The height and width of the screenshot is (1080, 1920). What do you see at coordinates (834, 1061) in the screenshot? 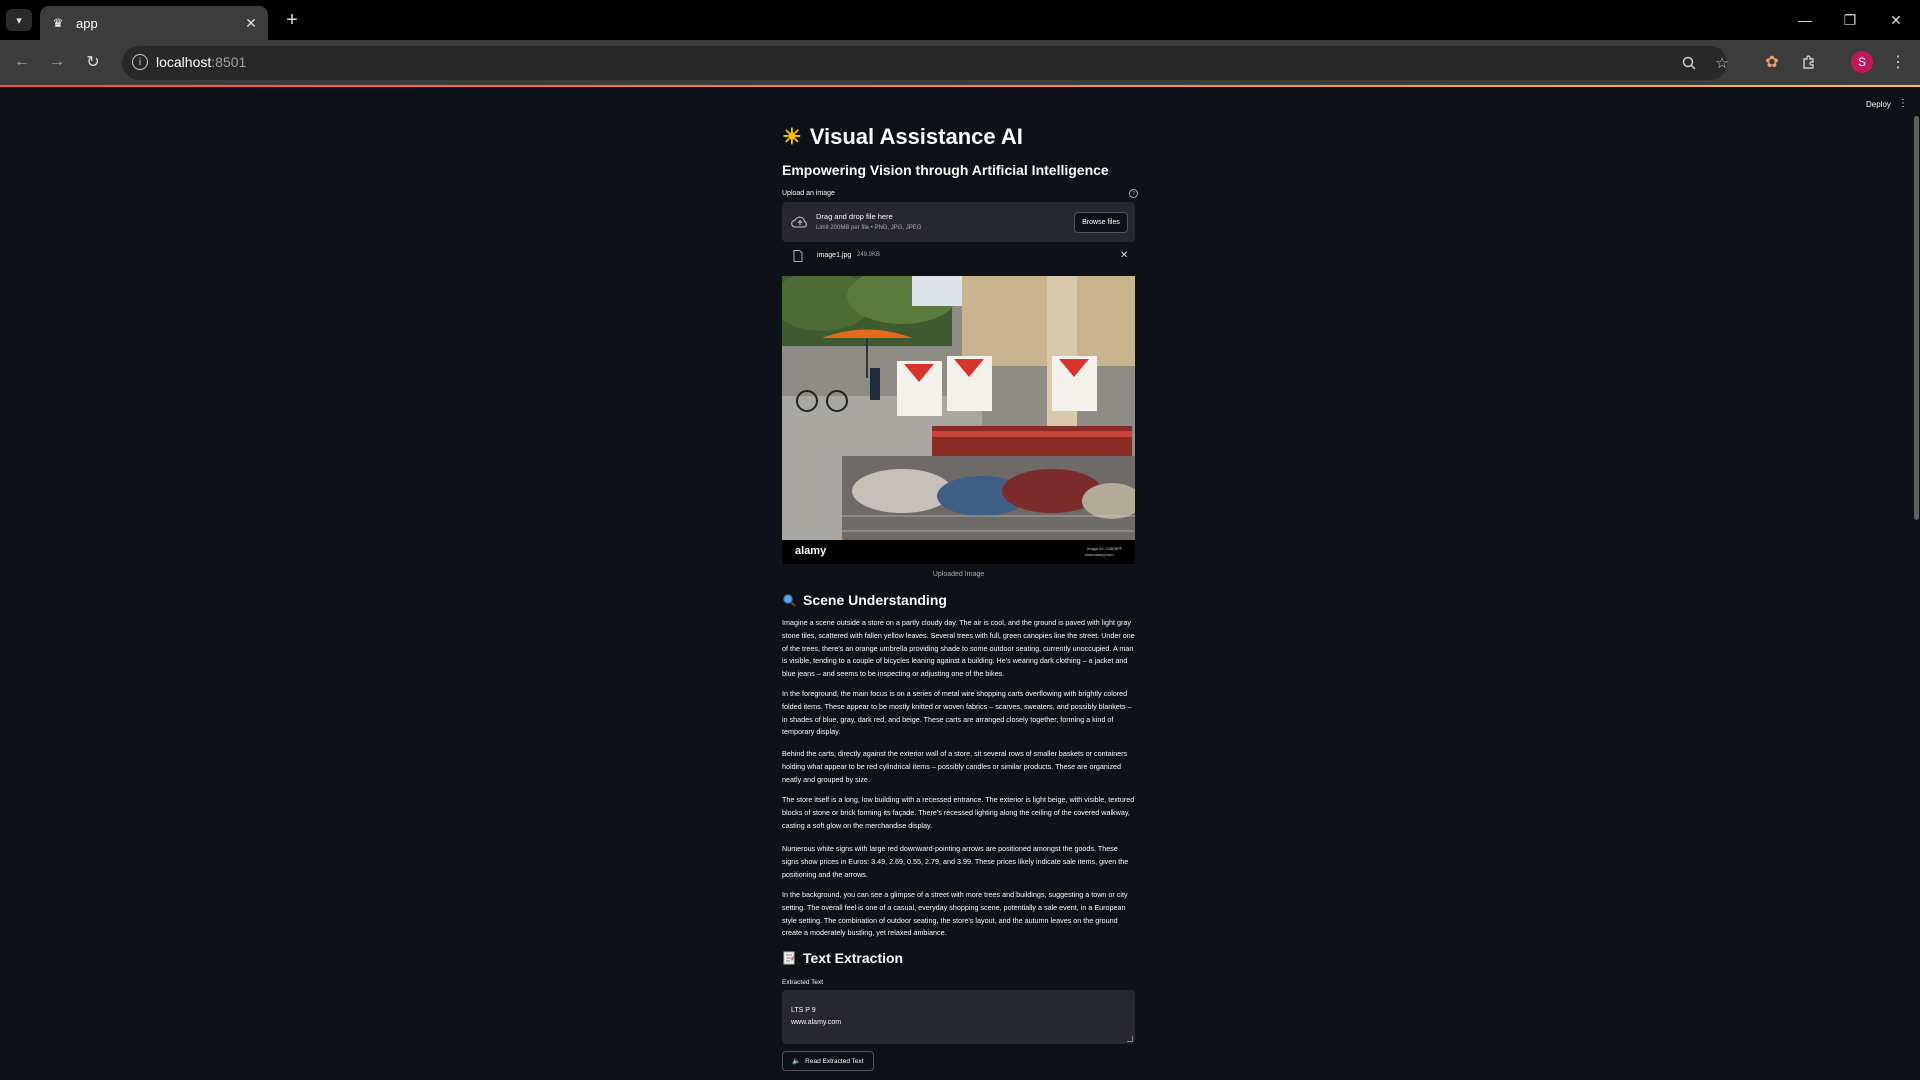
I see `read-button-label: Read Extracted Text` at bounding box center [834, 1061].